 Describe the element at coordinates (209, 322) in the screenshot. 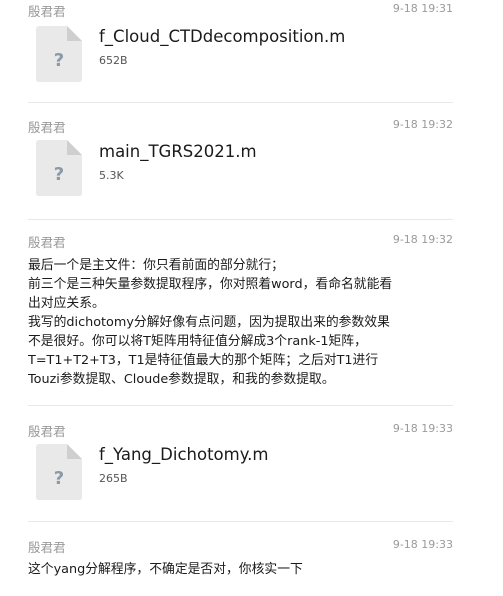

I see `message-text-line: 我写的dichotomy分解好像有点问题，因为提取出来的参数效果` at that location.